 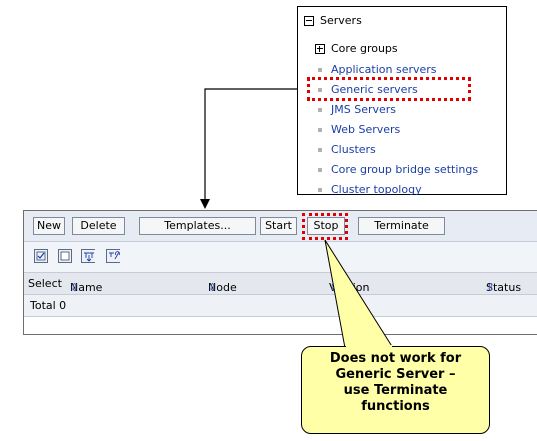 I want to click on callout-seam, so click(x=369, y=346).